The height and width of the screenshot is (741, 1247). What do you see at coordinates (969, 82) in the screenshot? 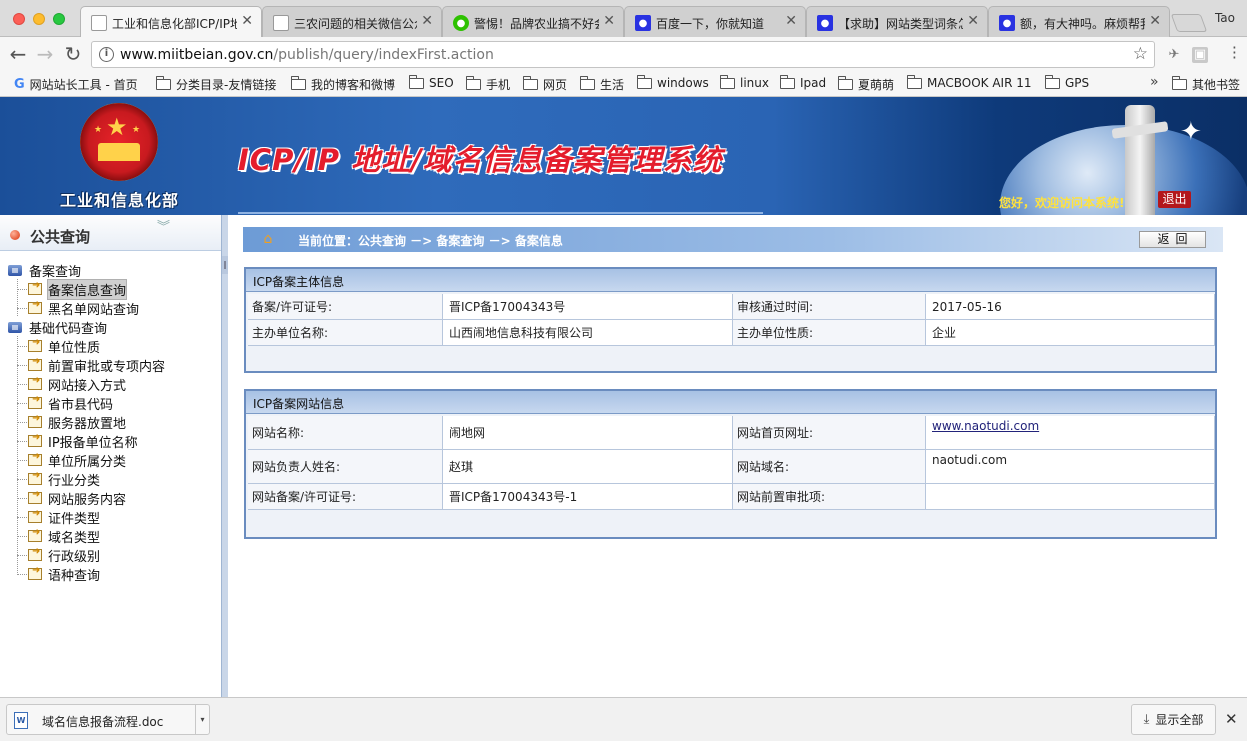
I see `bookmark-11: MACBOOK AIR 11` at bounding box center [969, 82].